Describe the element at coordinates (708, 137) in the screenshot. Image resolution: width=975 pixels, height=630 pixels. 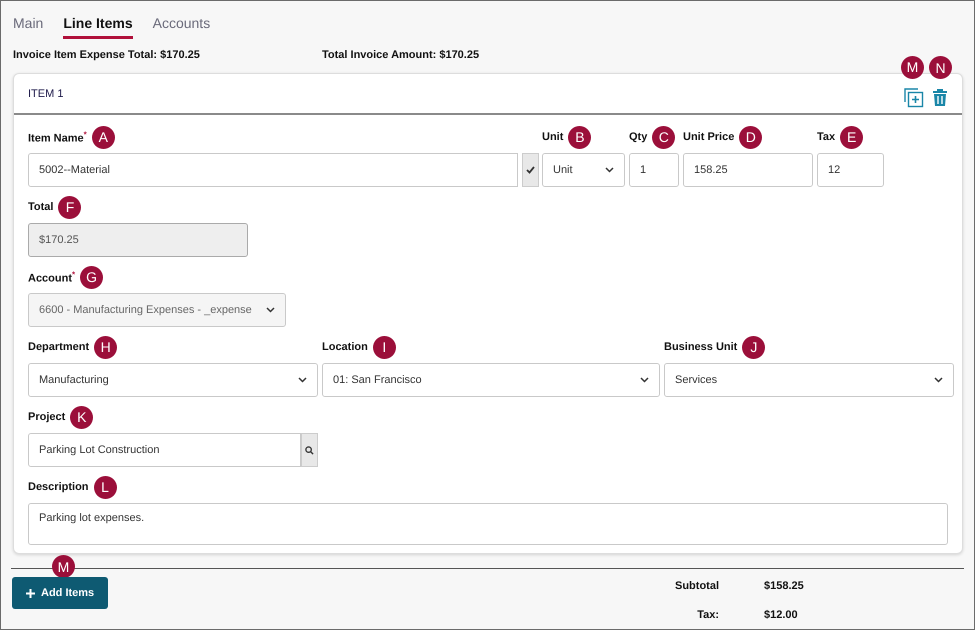
I see `field-label: Unit Price` at that location.